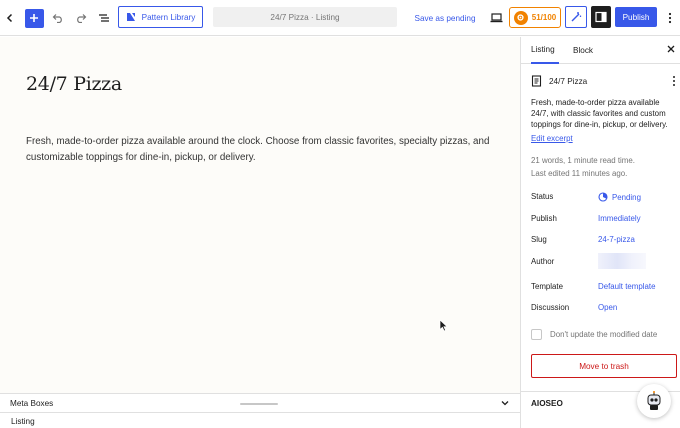 The height and width of the screenshot is (428, 680). What do you see at coordinates (600, 406) in the screenshot?
I see `aioseo-panel: AIOSEO` at bounding box center [600, 406].